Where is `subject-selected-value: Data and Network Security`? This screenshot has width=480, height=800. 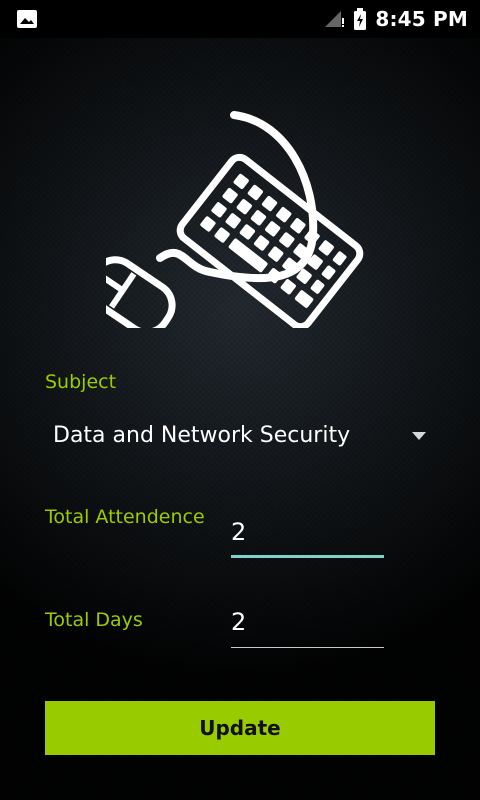
subject-selected-value: Data and Network Security is located at coordinates (202, 435).